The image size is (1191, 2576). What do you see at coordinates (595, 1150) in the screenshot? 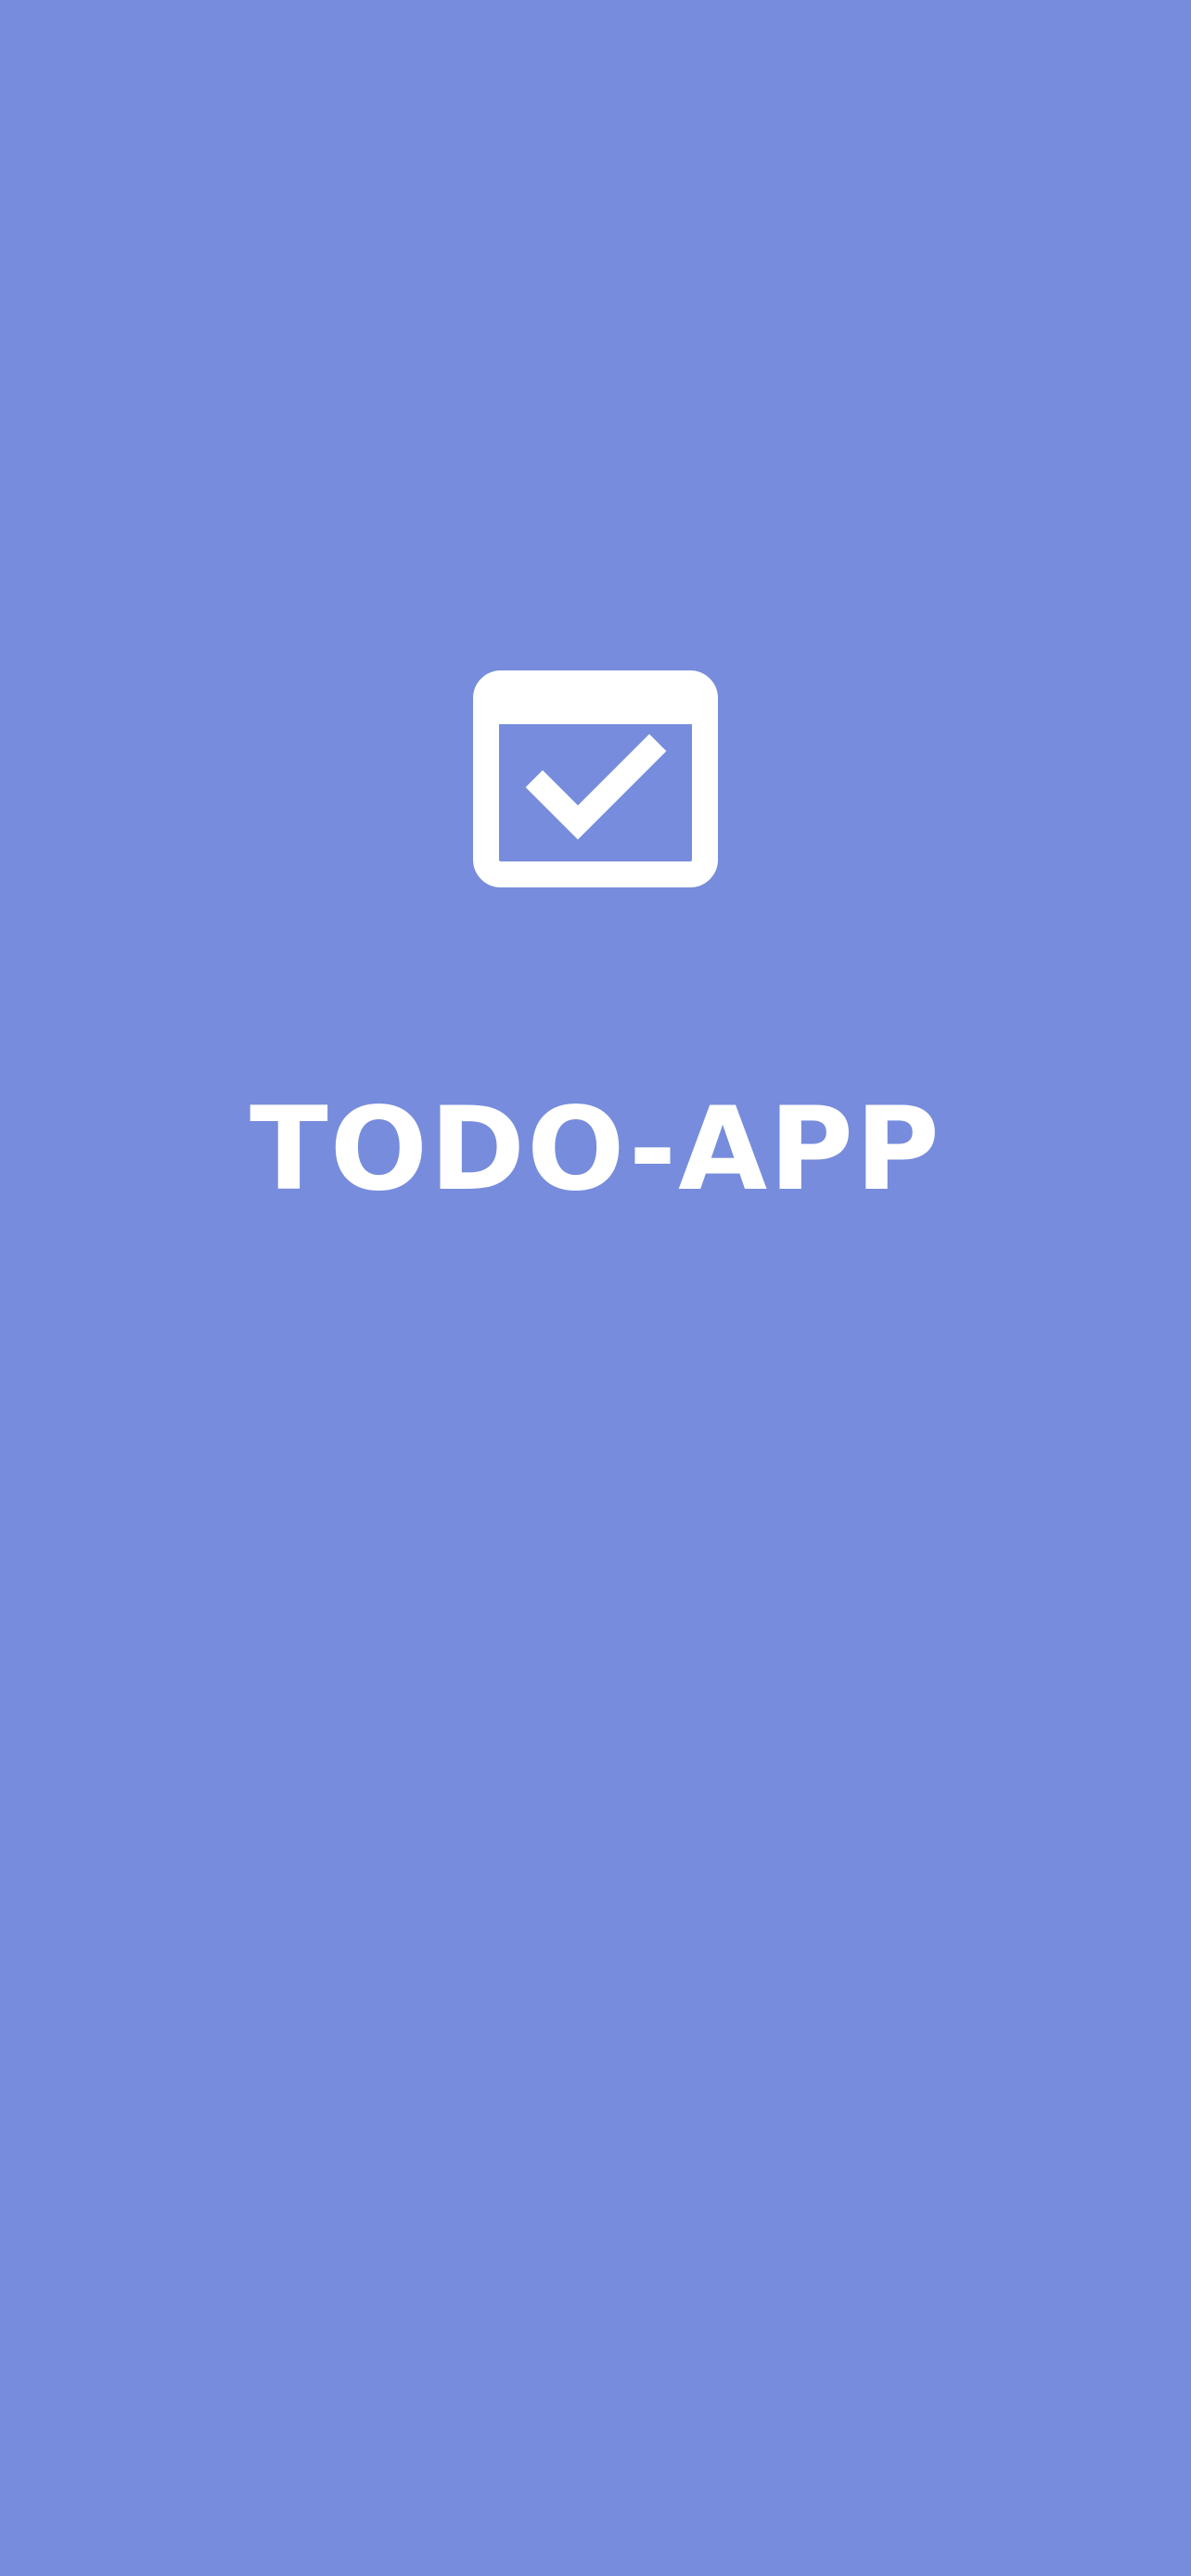
I see `app-title: TODO-APP` at bounding box center [595, 1150].